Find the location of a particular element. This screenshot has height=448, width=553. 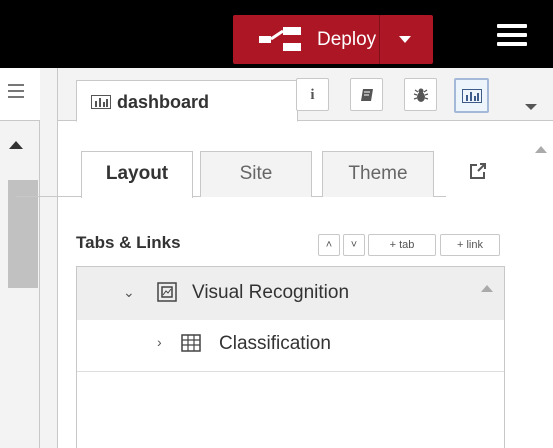

tree-scroll-up-icon is located at coordinates (487, 288).